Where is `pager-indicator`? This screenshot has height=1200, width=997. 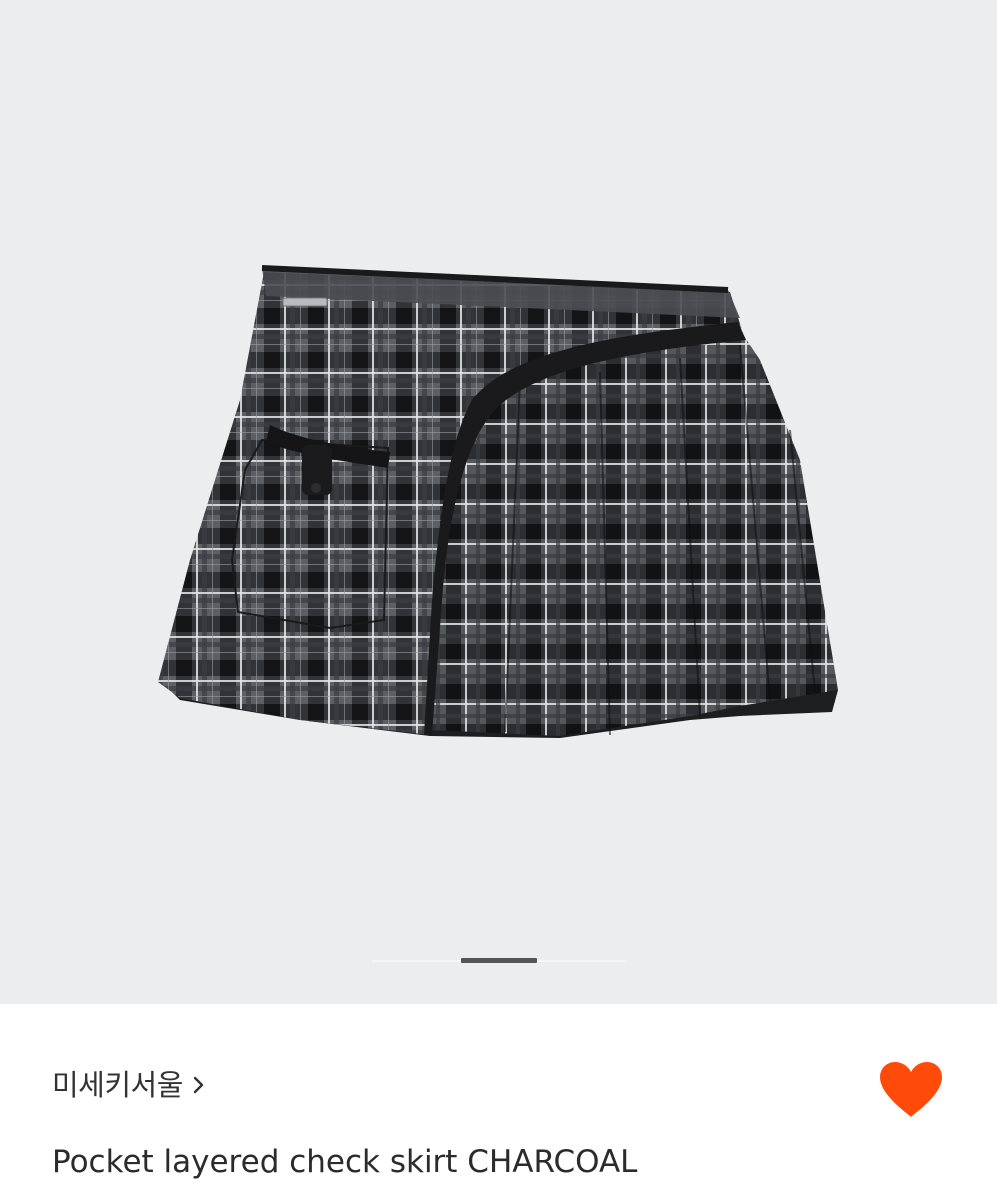 pager-indicator is located at coordinates (499, 960).